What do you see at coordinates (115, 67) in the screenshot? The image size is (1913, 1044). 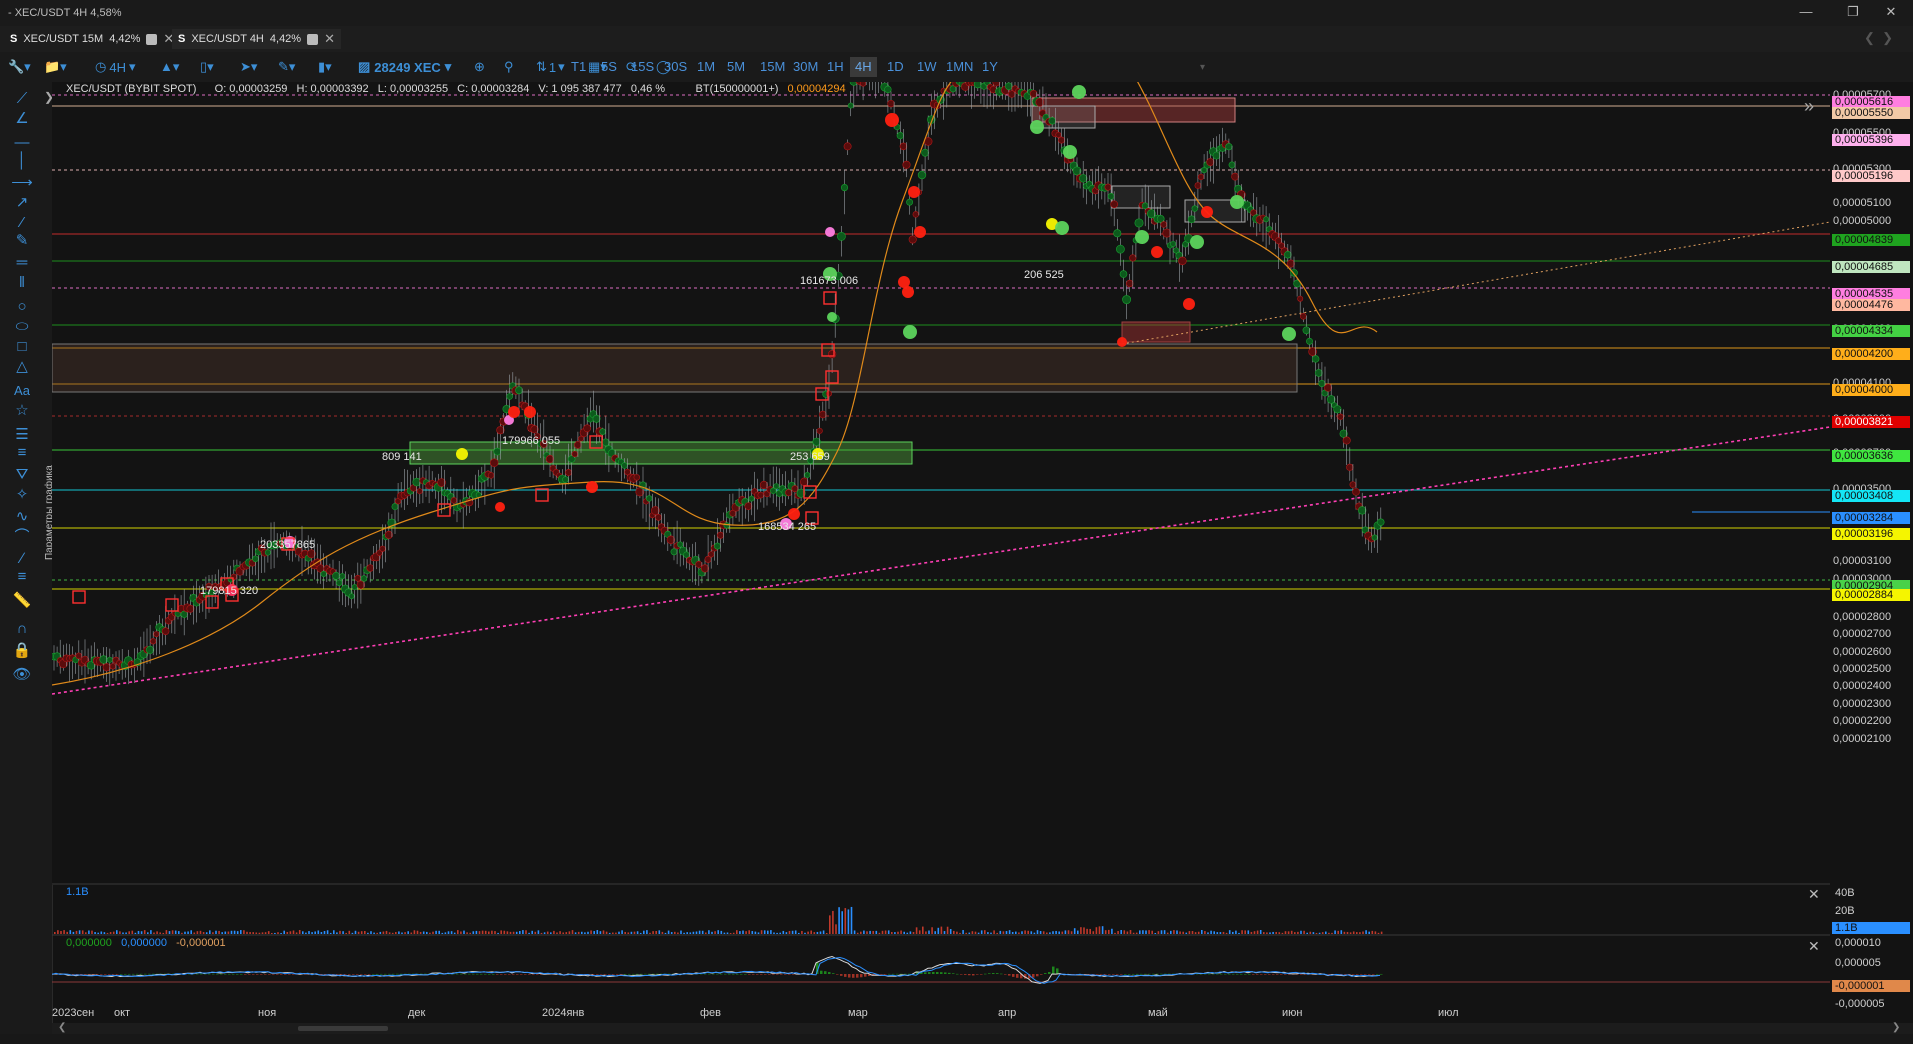 I see `interval-dropdown: ◷ 4H ▾` at bounding box center [115, 67].